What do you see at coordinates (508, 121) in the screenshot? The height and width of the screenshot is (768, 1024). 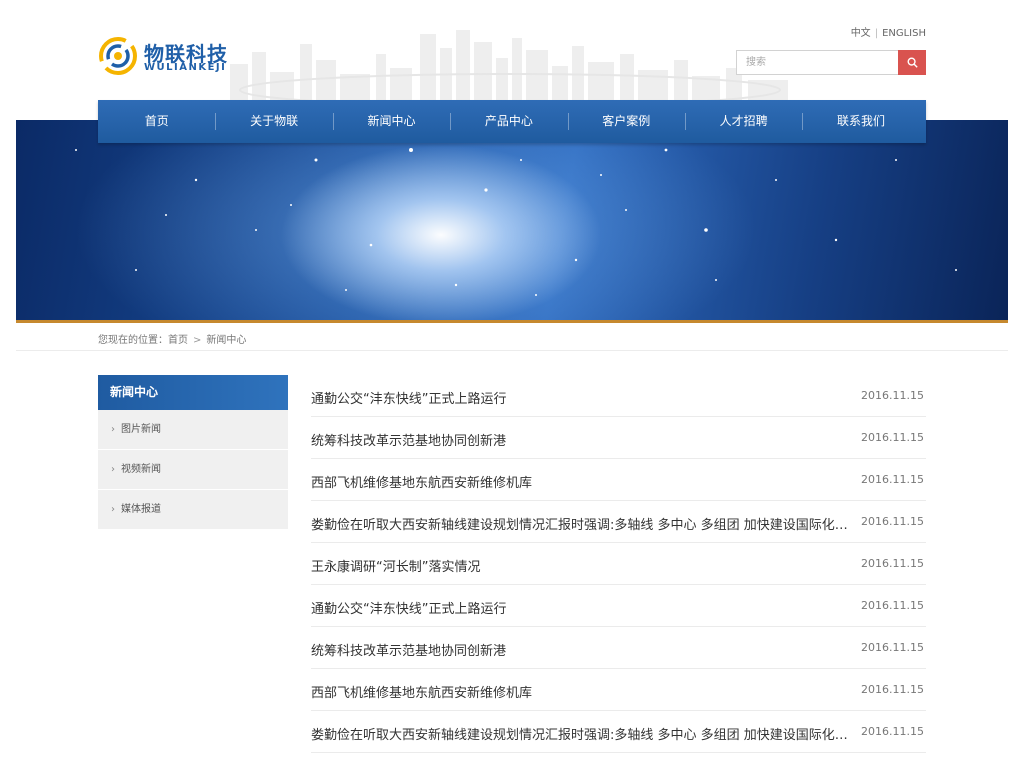 I see `nav-item-products: 产品中心` at bounding box center [508, 121].